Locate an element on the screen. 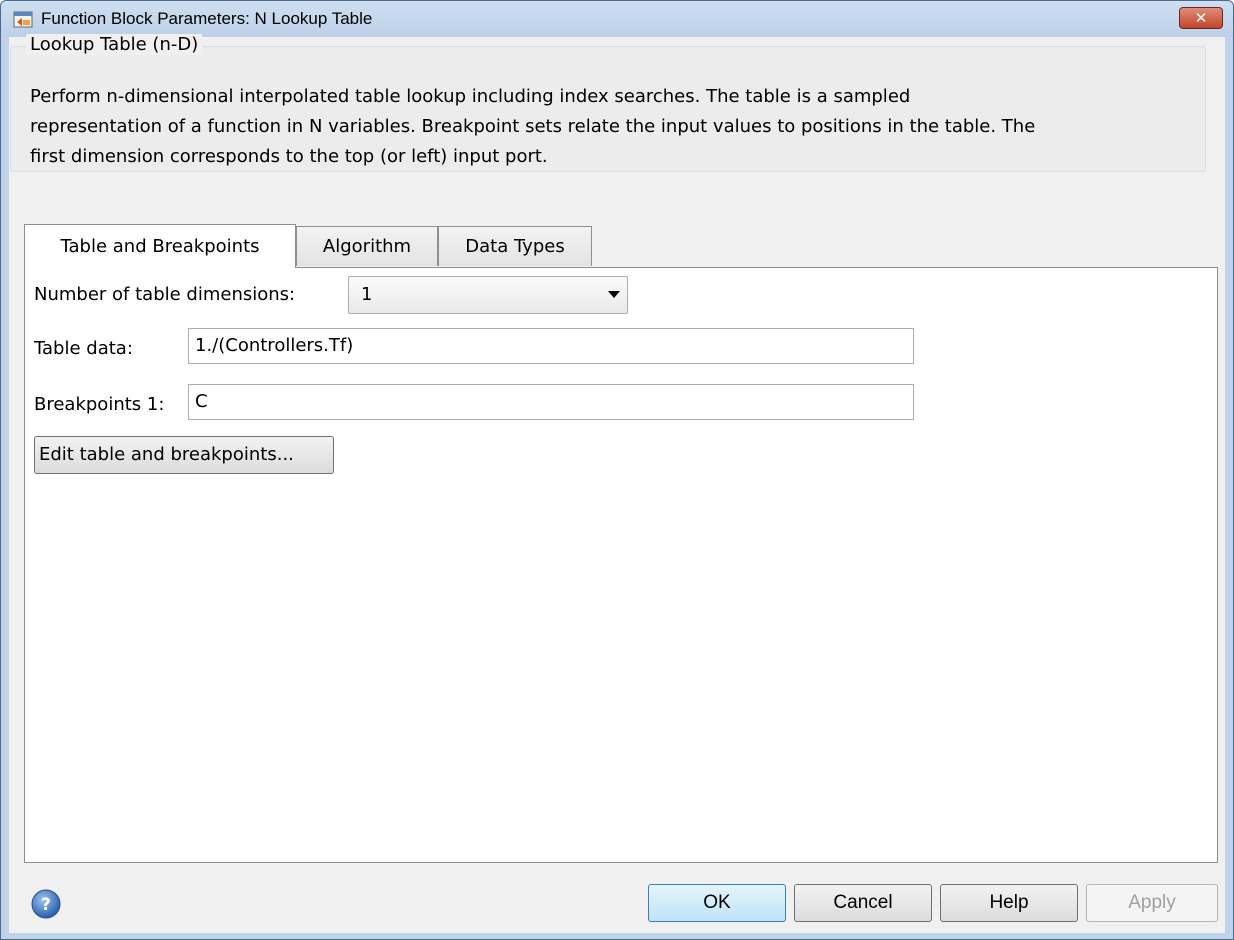 Image resolution: width=1234 pixels, height=940 pixels. apply-button: Apply is located at coordinates (1152, 903).